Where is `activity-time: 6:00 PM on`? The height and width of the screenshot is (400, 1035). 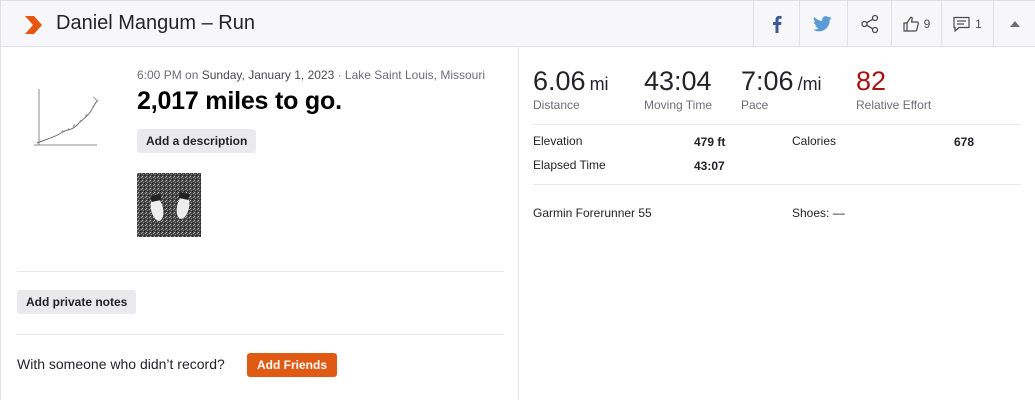
activity-time: 6:00 PM on is located at coordinates (169, 75).